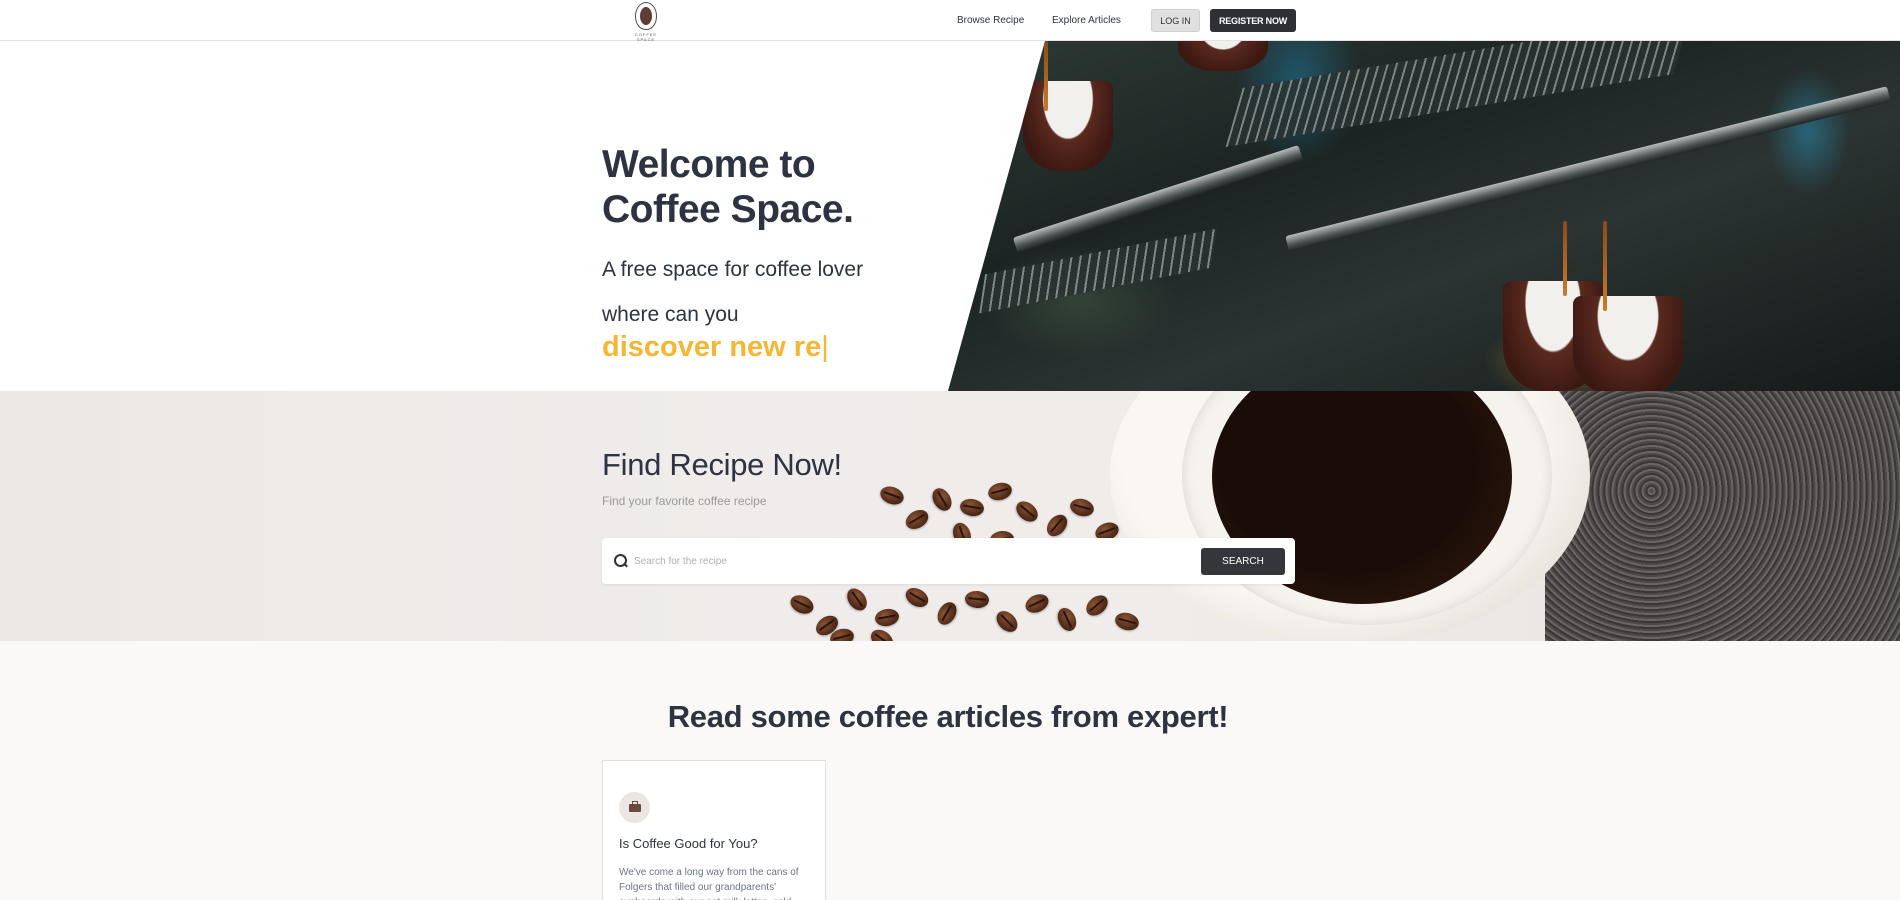  Describe the element at coordinates (990, 20) in the screenshot. I see `nav-browse-recipe: Browse Recipe` at that location.